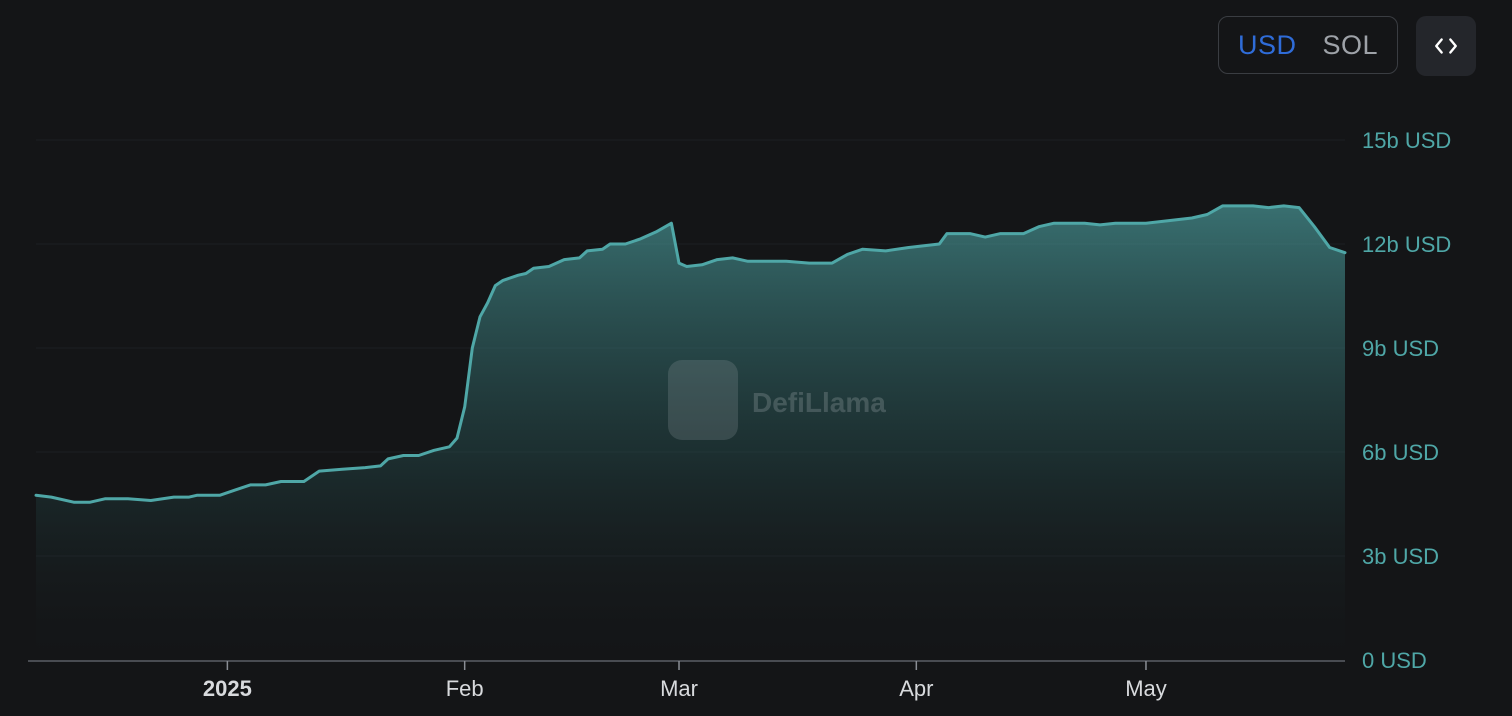 This screenshot has height=716, width=1512. Describe the element at coordinates (916, 688) in the screenshot. I see `x-tick-label: Apr` at that location.